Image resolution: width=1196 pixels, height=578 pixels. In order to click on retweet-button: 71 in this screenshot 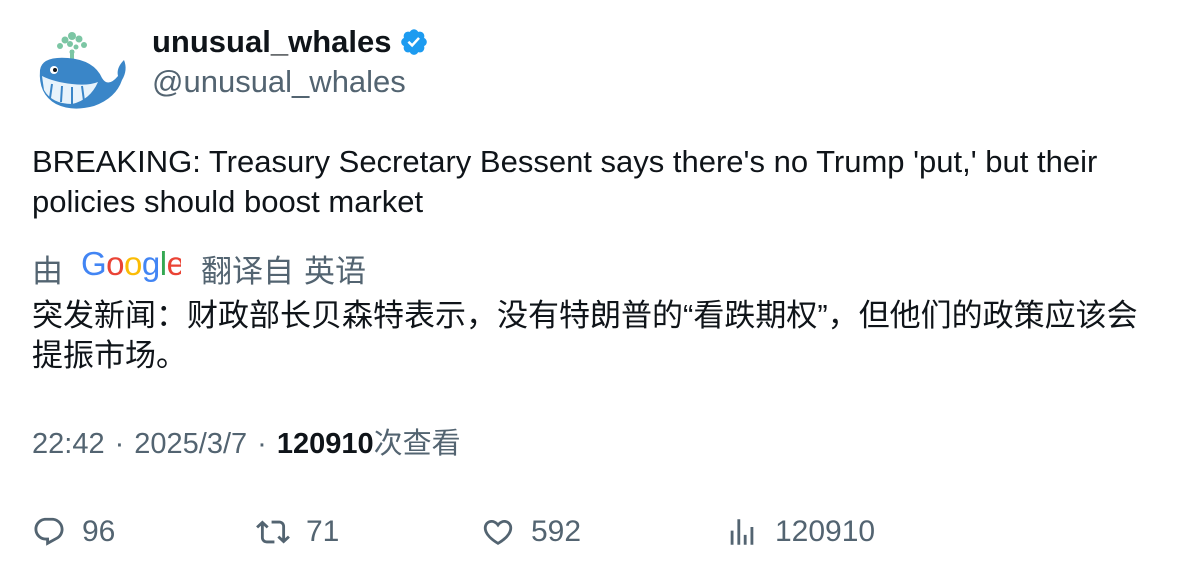, I will do `click(297, 532)`.